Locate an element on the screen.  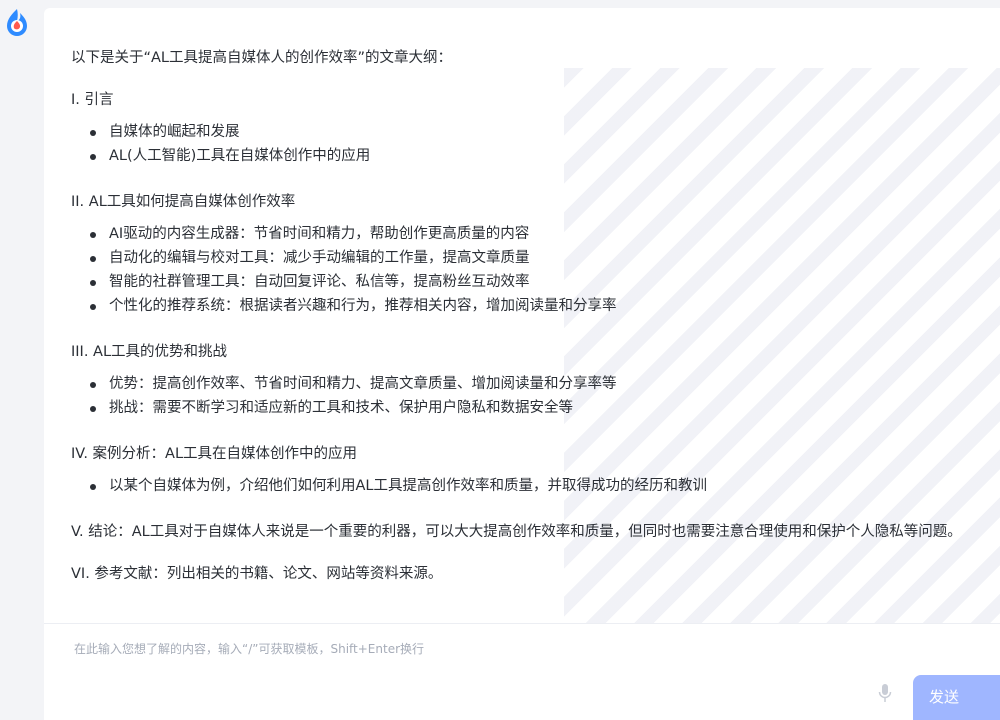
section-title: I. 引言 is located at coordinates (92, 100).